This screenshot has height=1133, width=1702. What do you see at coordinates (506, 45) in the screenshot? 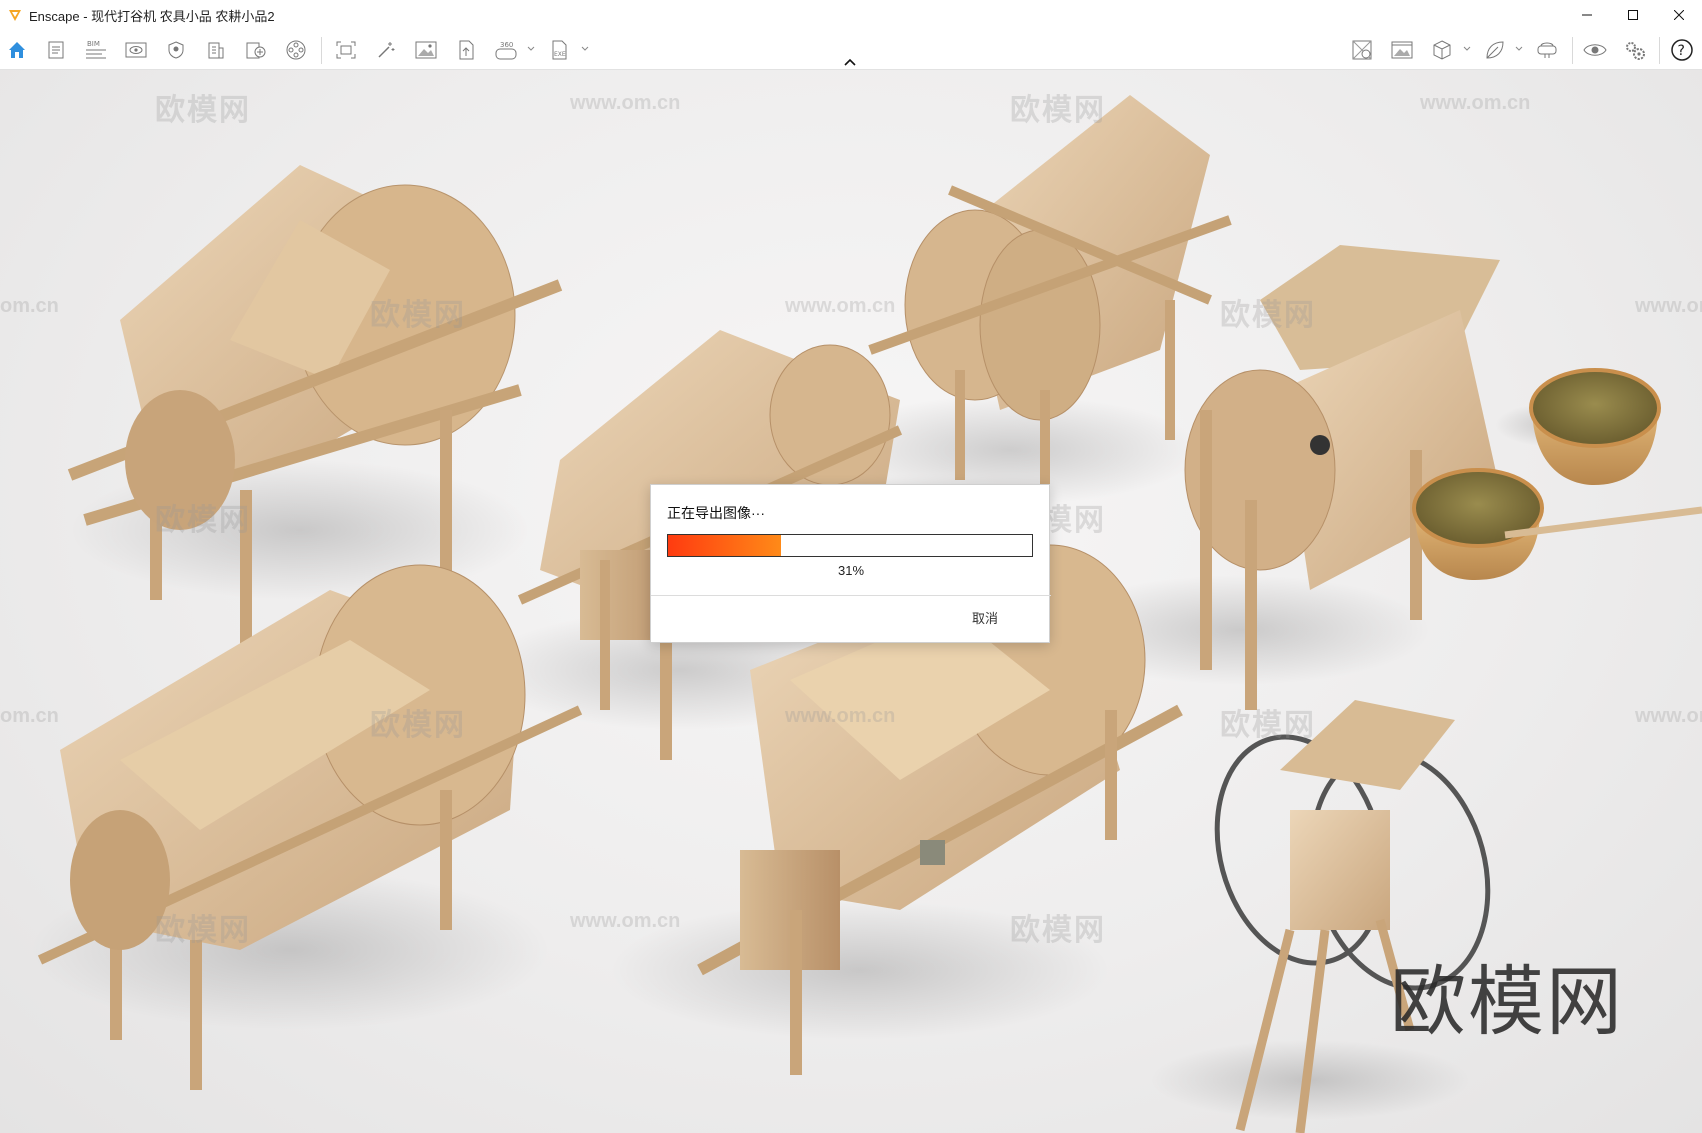
I see `svg-text: 360` at bounding box center [506, 45].